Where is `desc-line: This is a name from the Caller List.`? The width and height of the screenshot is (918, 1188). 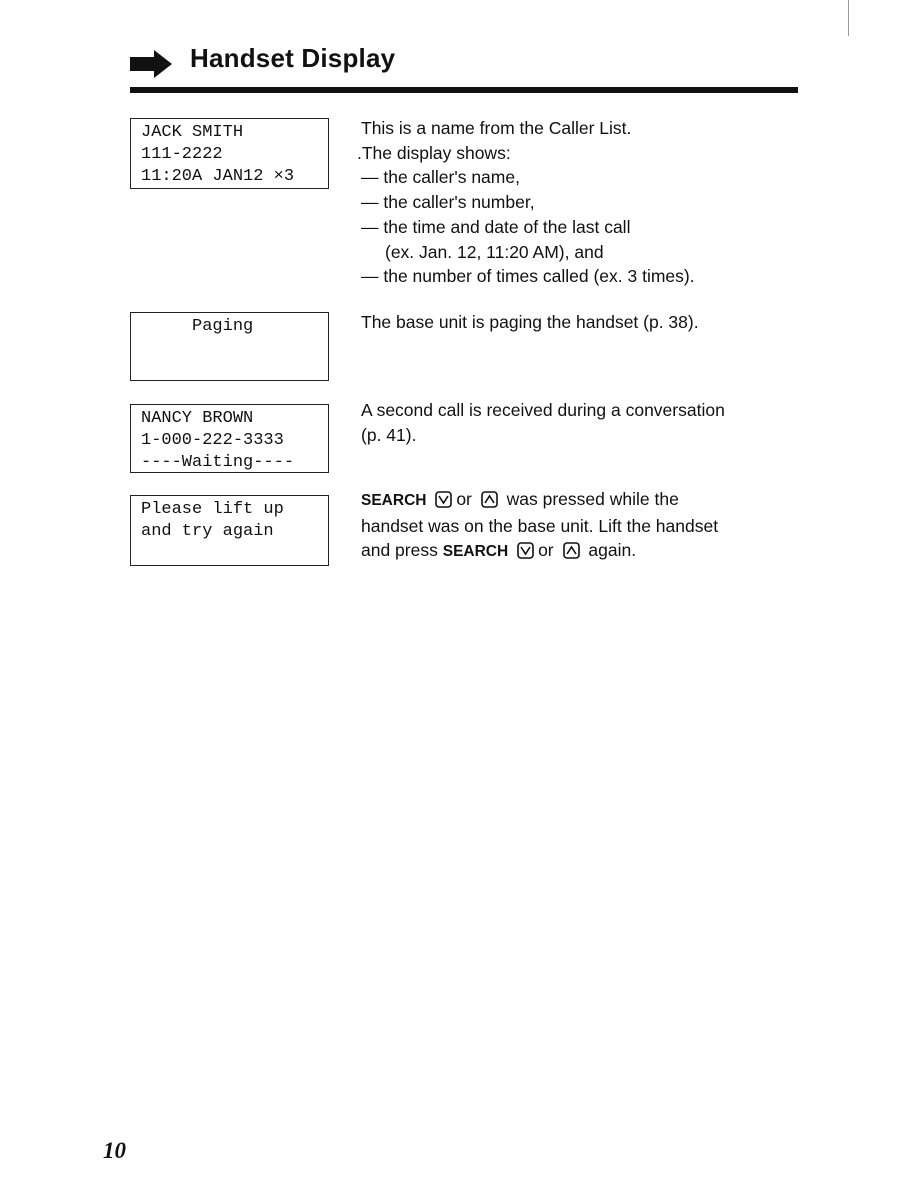
desc-line: This is a name from the Caller List. is located at coordinates (496, 128).